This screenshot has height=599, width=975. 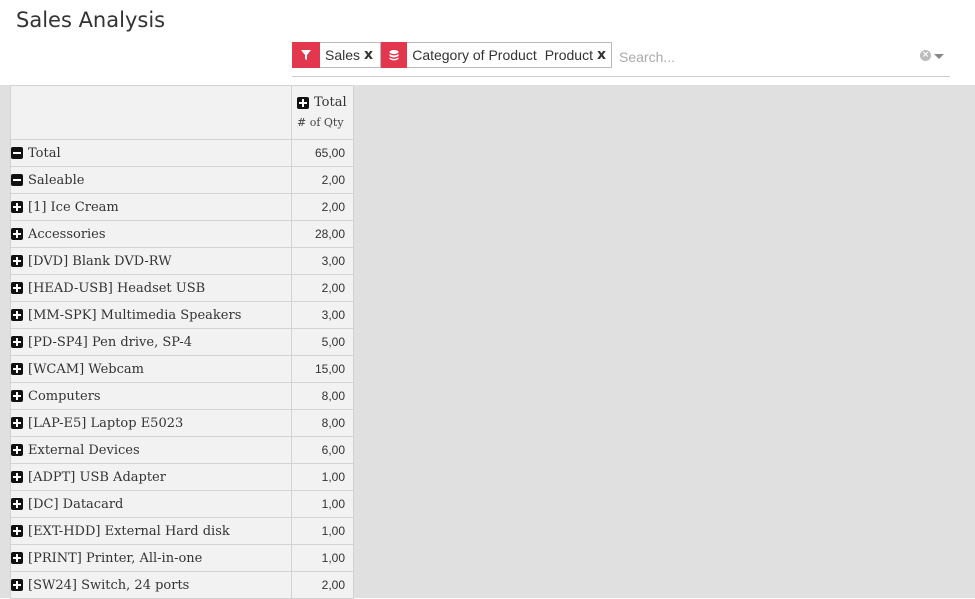 What do you see at coordinates (322, 450) in the screenshot?
I see `cell-value: 6,00` at bounding box center [322, 450].